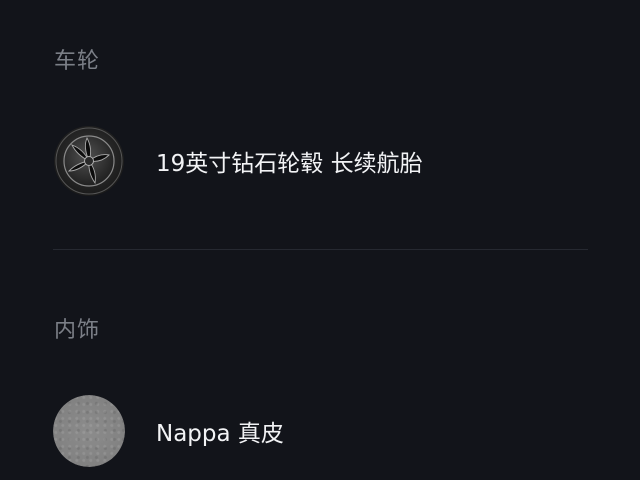 The height and width of the screenshot is (480, 640). I want to click on interior-option-label: Nappa 真皮, so click(220, 434).